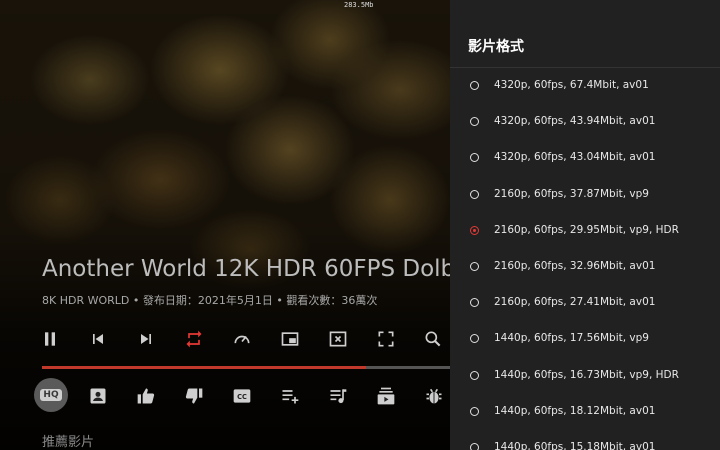 The height and width of the screenshot is (450, 720). I want to click on speed-button, so click(242, 339).